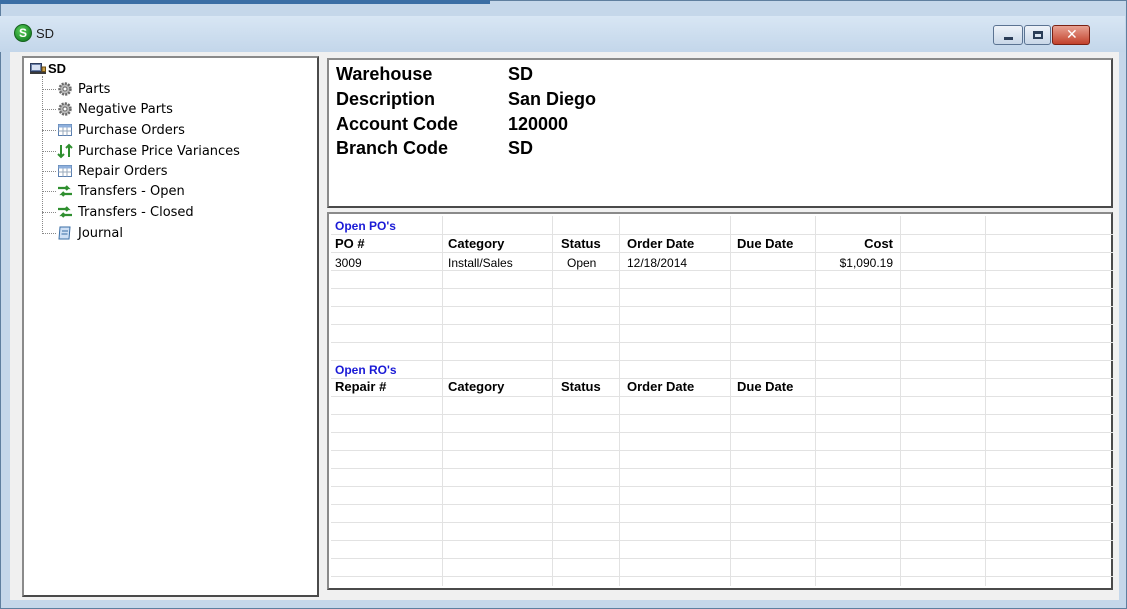 The height and width of the screenshot is (609, 1127). I want to click on tree-item-negative-parts: Negative Parts, so click(107, 109).